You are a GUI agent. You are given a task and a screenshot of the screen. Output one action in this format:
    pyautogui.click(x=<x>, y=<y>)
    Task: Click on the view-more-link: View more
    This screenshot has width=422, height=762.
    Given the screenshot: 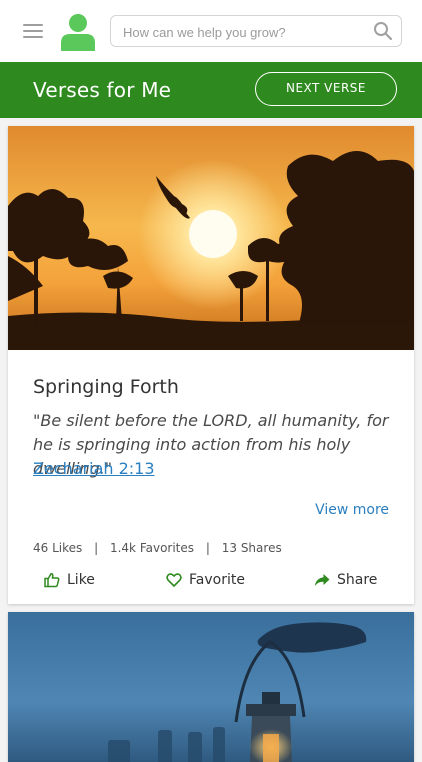 What is the action you would take?
    pyautogui.click(x=352, y=510)
    